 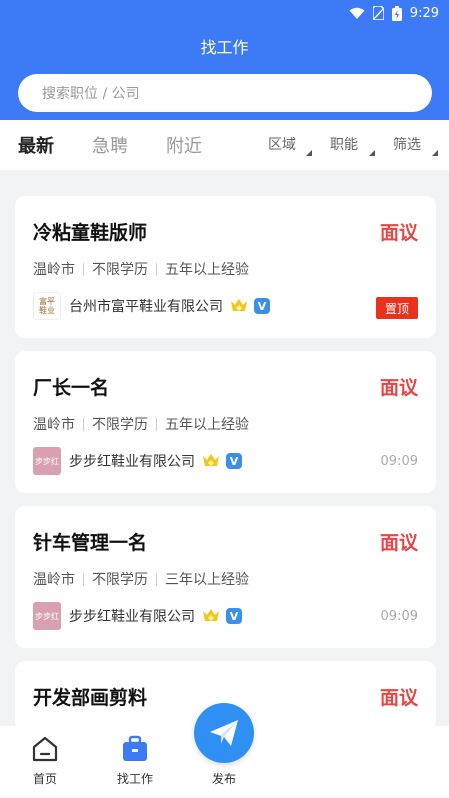 I want to click on search-placeholder: 搜索职位 / 公司, so click(x=91, y=94).